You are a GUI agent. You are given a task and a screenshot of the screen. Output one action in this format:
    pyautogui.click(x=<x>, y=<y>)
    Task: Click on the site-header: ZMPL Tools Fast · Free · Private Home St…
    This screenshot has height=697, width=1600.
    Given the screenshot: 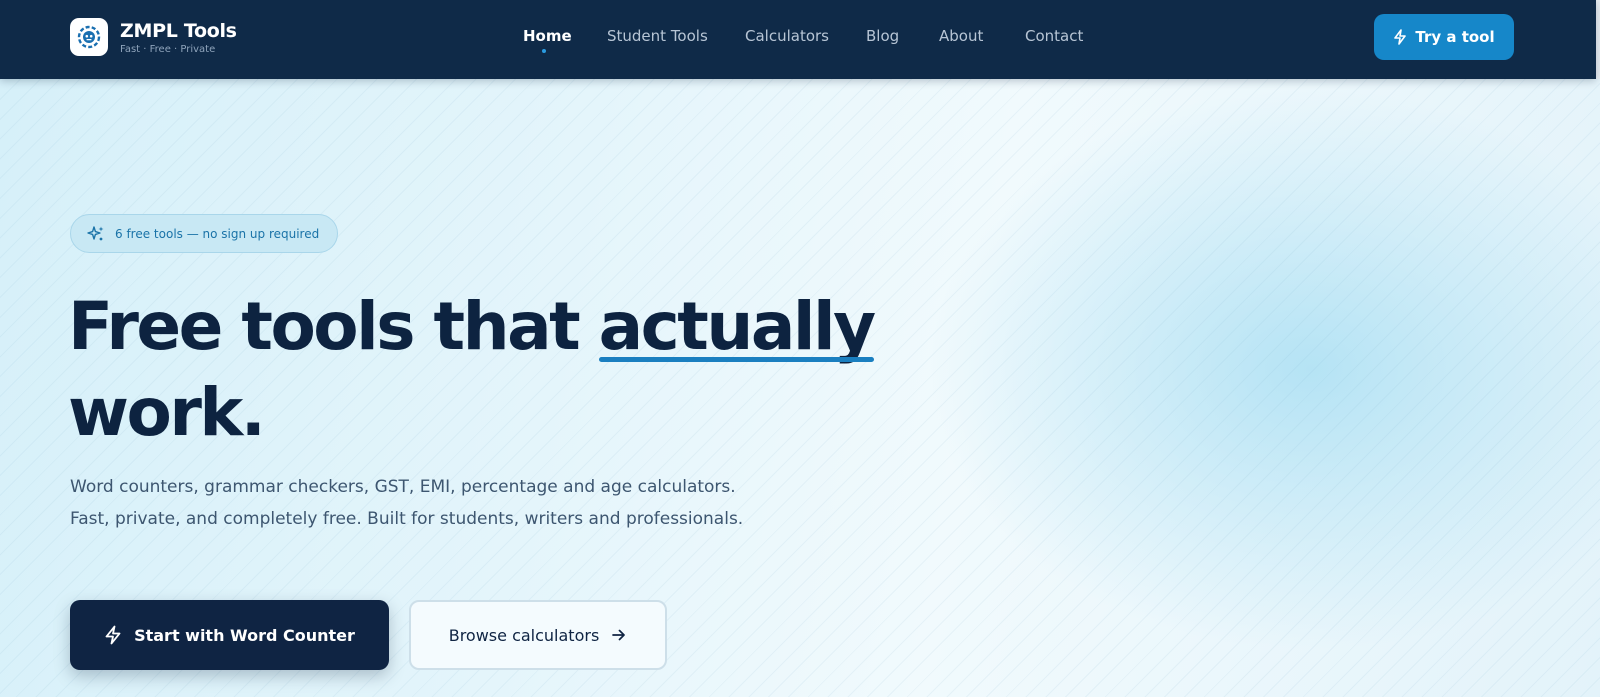 What is the action you would take?
    pyautogui.click(x=798, y=39)
    